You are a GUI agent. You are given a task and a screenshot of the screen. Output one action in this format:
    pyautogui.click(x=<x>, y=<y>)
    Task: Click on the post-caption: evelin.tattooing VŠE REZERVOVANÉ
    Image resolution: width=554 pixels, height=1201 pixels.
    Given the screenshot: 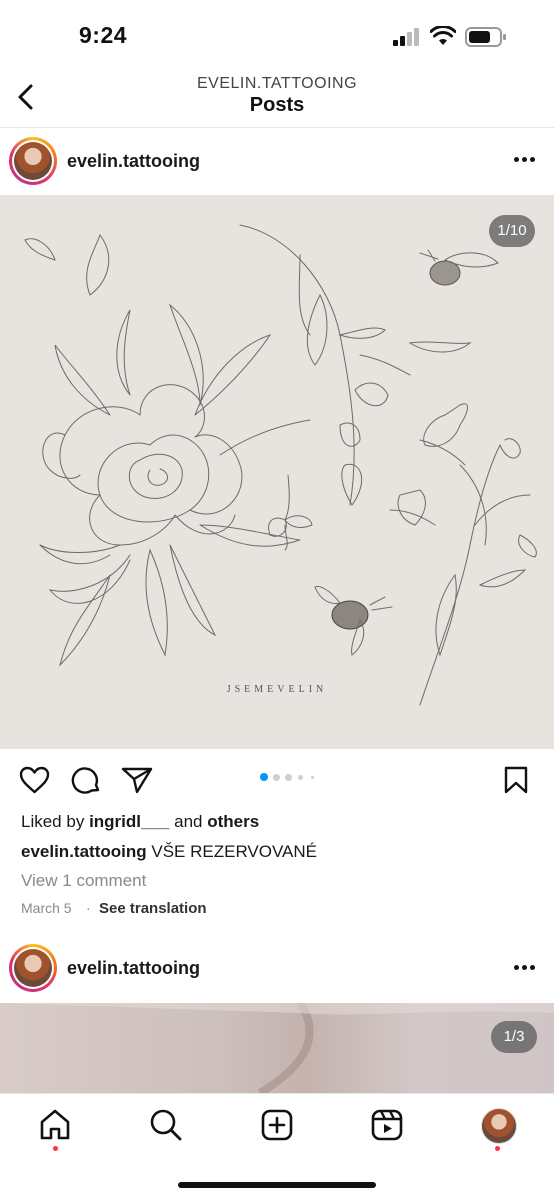 What is the action you would take?
    pyautogui.click(x=169, y=852)
    